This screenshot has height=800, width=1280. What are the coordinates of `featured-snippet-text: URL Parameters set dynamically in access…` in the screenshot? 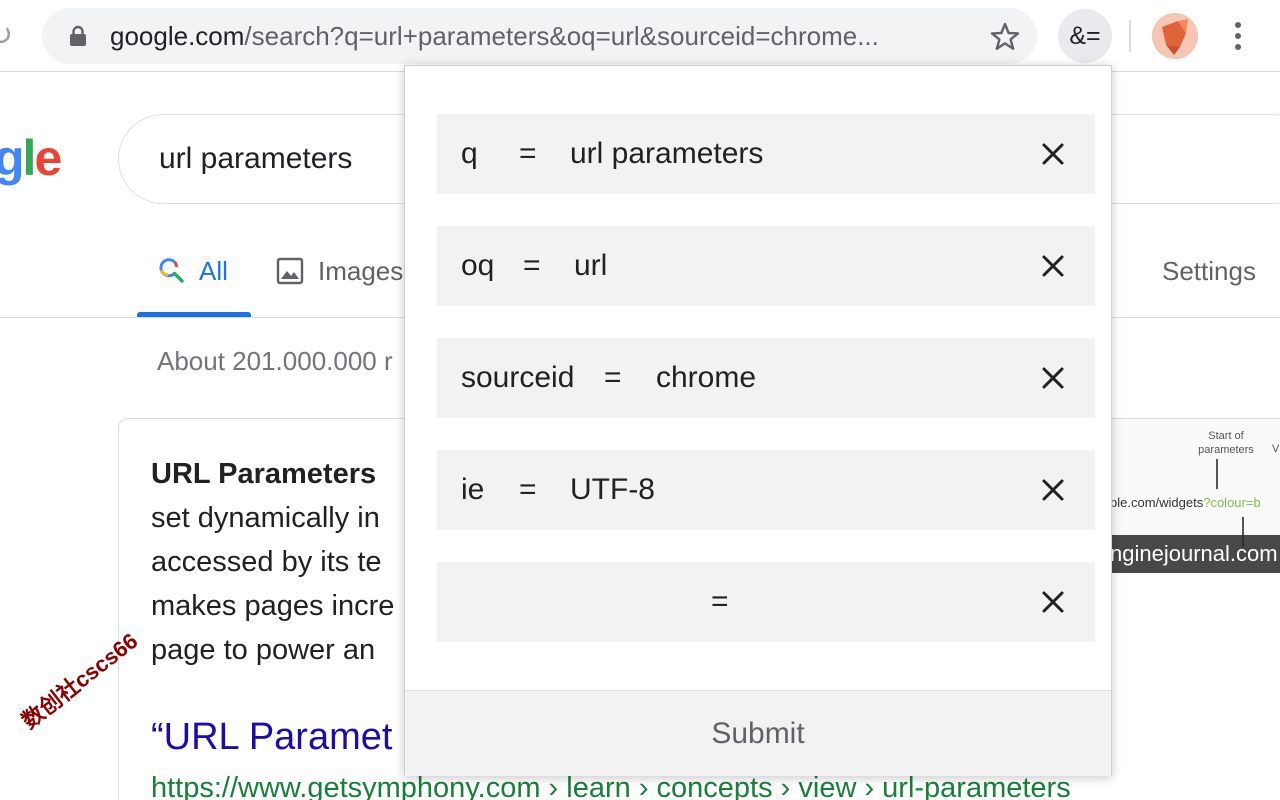 It's located at (281, 562).